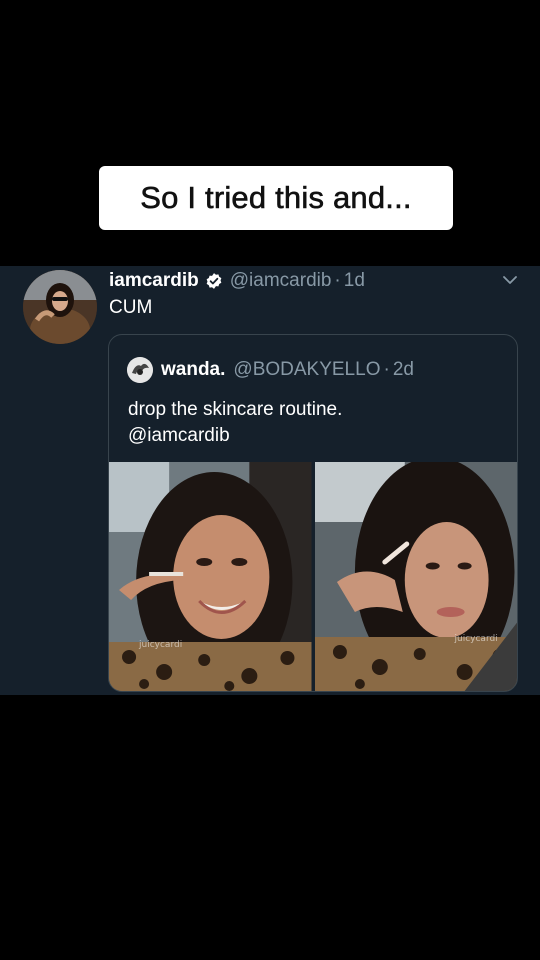 The height and width of the screenshot is (960, 540). What do you see at coordinates (140, 370) in the screenshot?
I see `quoted-avatar` at bounding box center [140, 370].